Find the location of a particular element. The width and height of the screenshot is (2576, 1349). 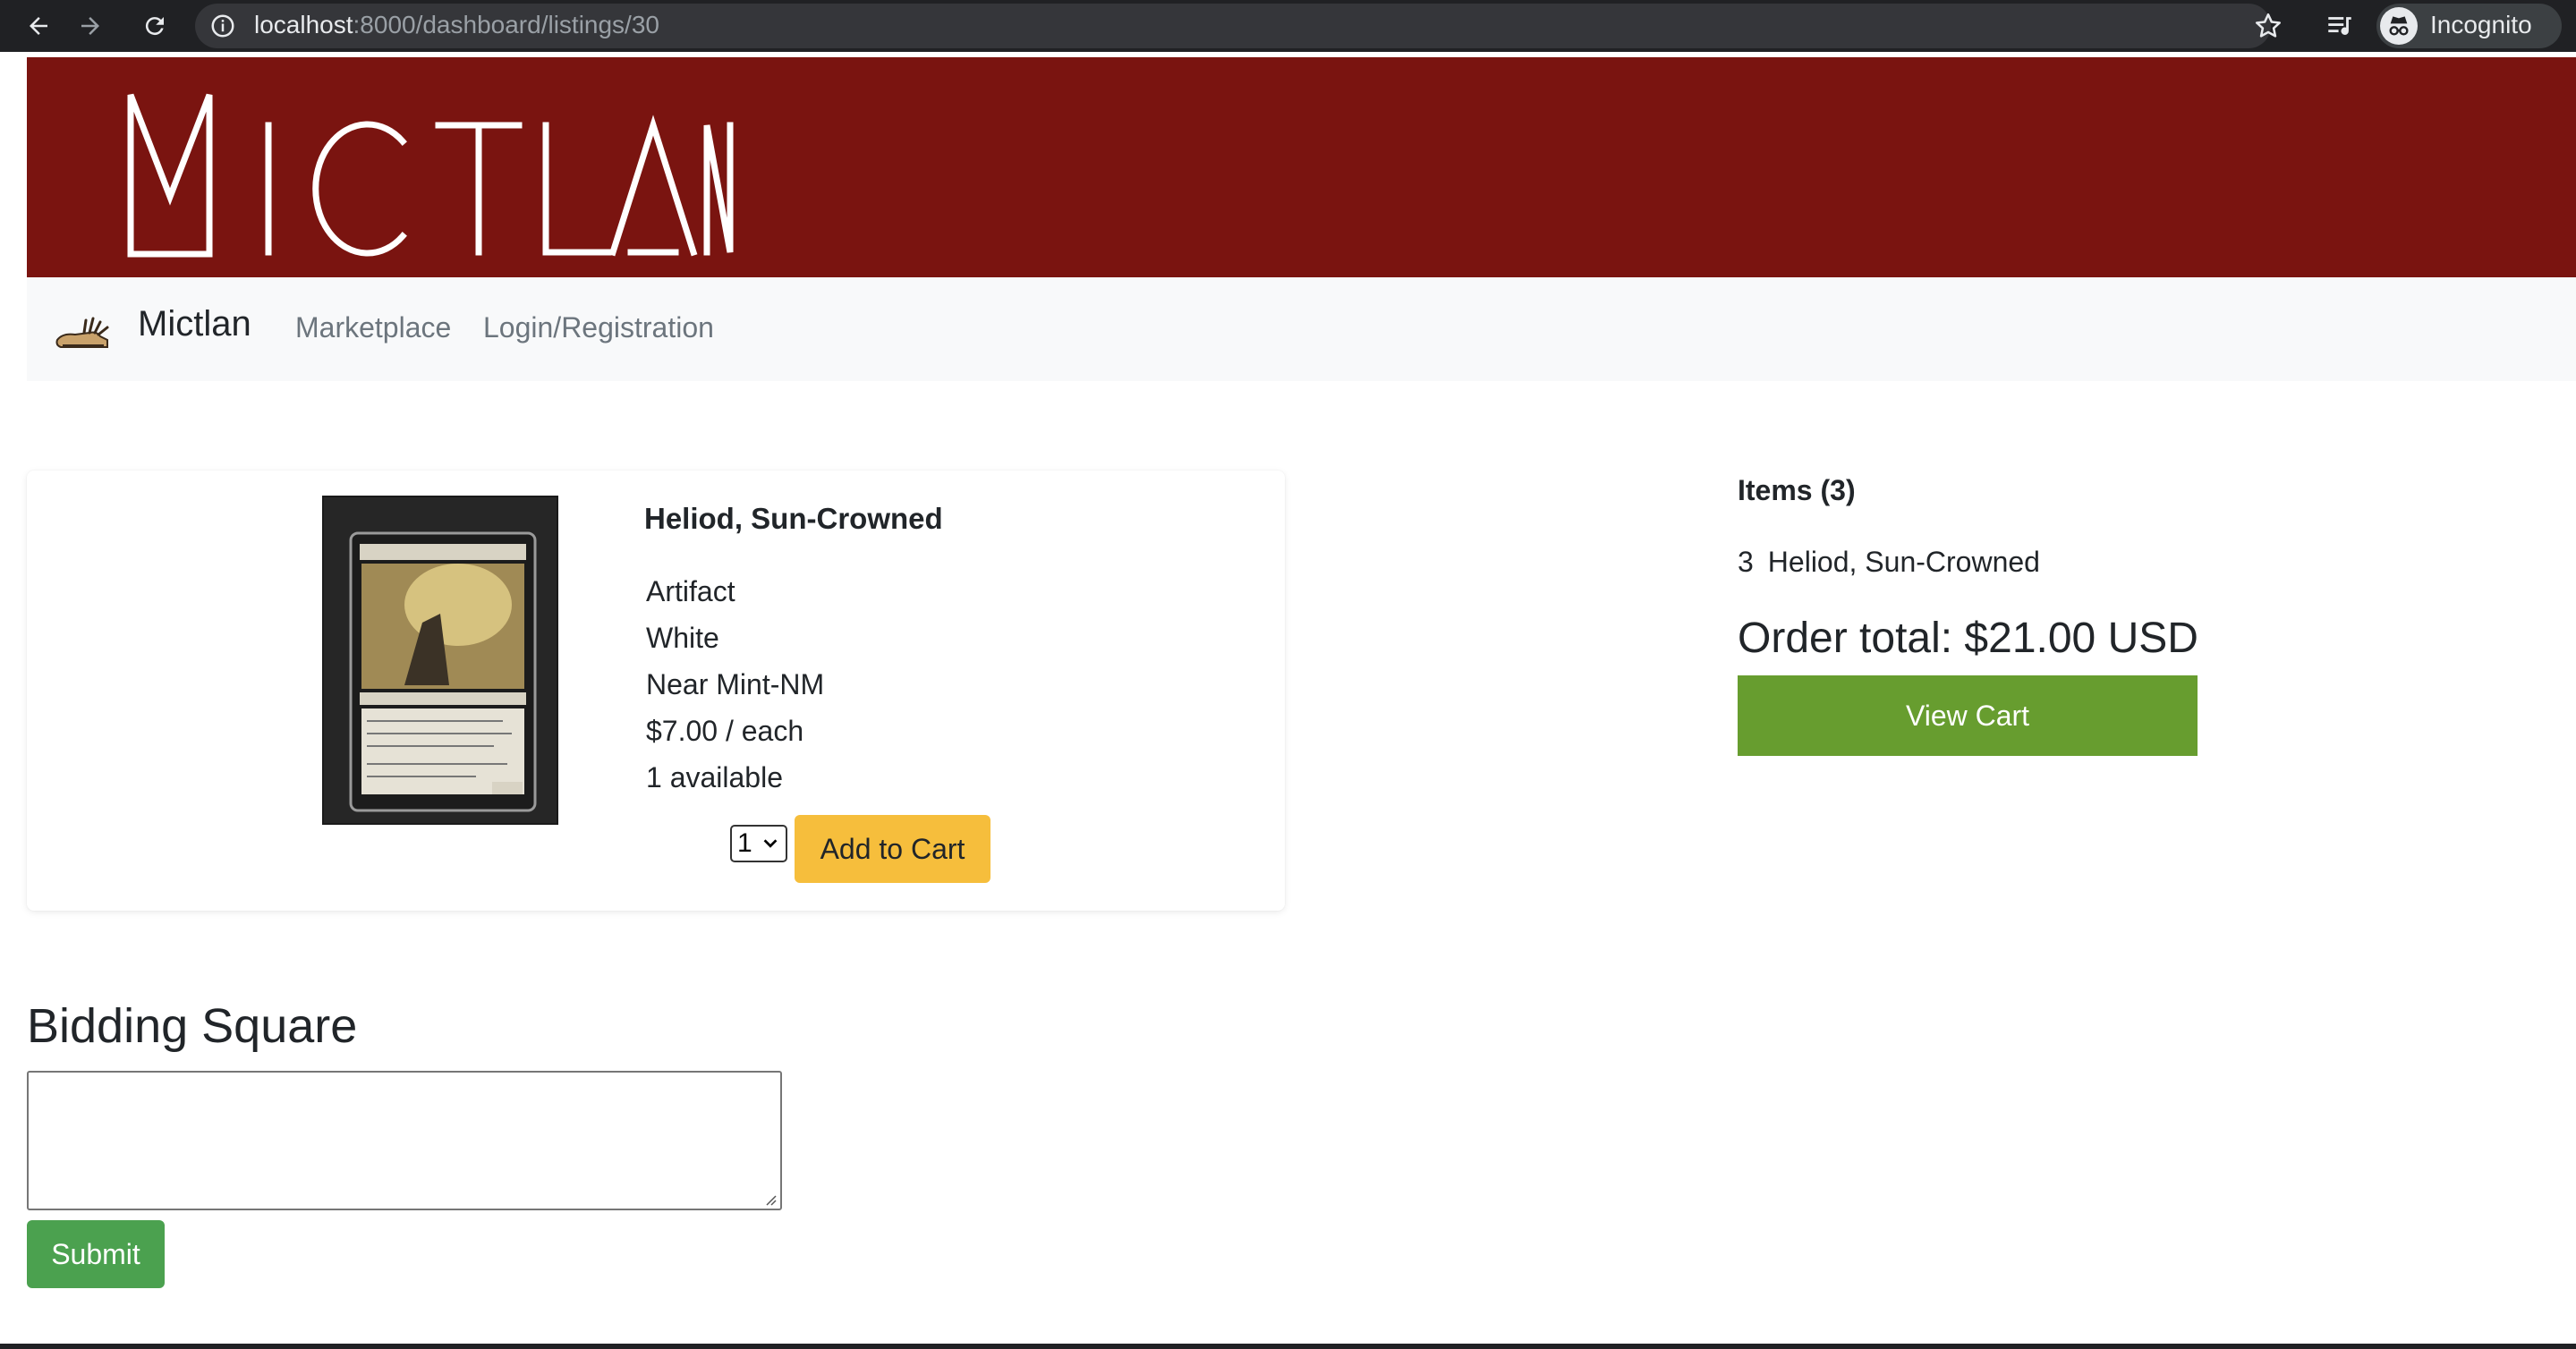

listing-type: Artifact is located at coordinates (690, 591).